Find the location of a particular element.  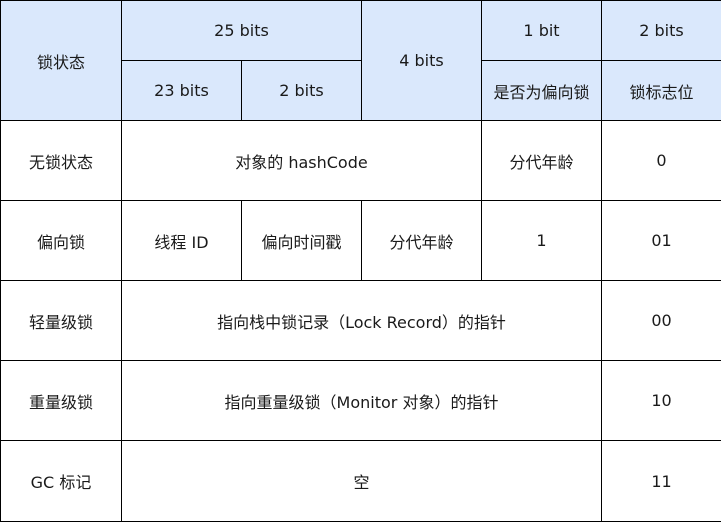

header-1-bit: 1 bit is located at coordinates (542, 31).